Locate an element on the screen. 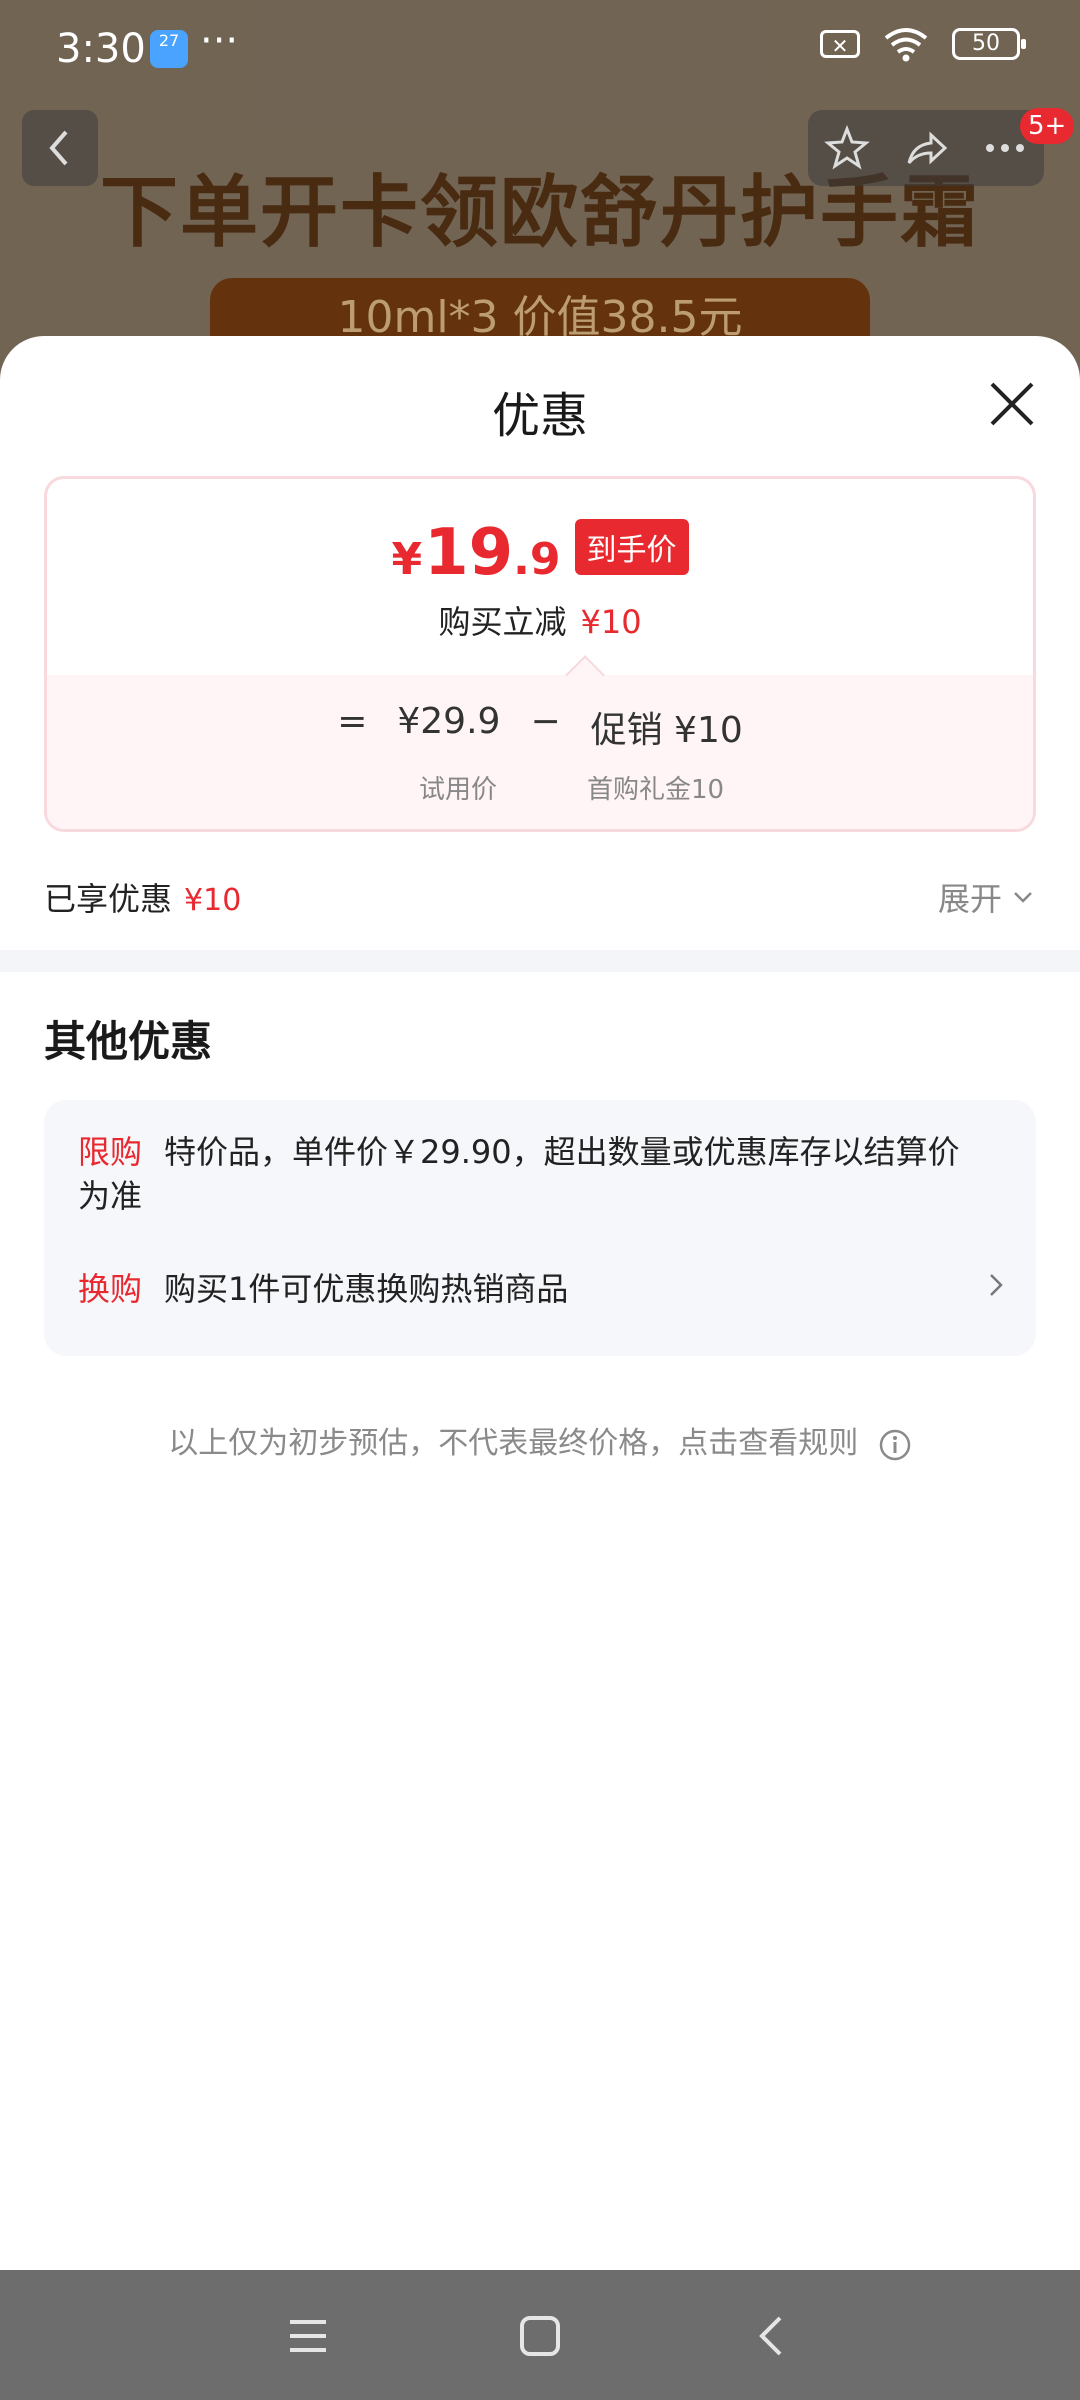 The image size is (1080, 2400). home-icon is located at coordinates (540, 2336).